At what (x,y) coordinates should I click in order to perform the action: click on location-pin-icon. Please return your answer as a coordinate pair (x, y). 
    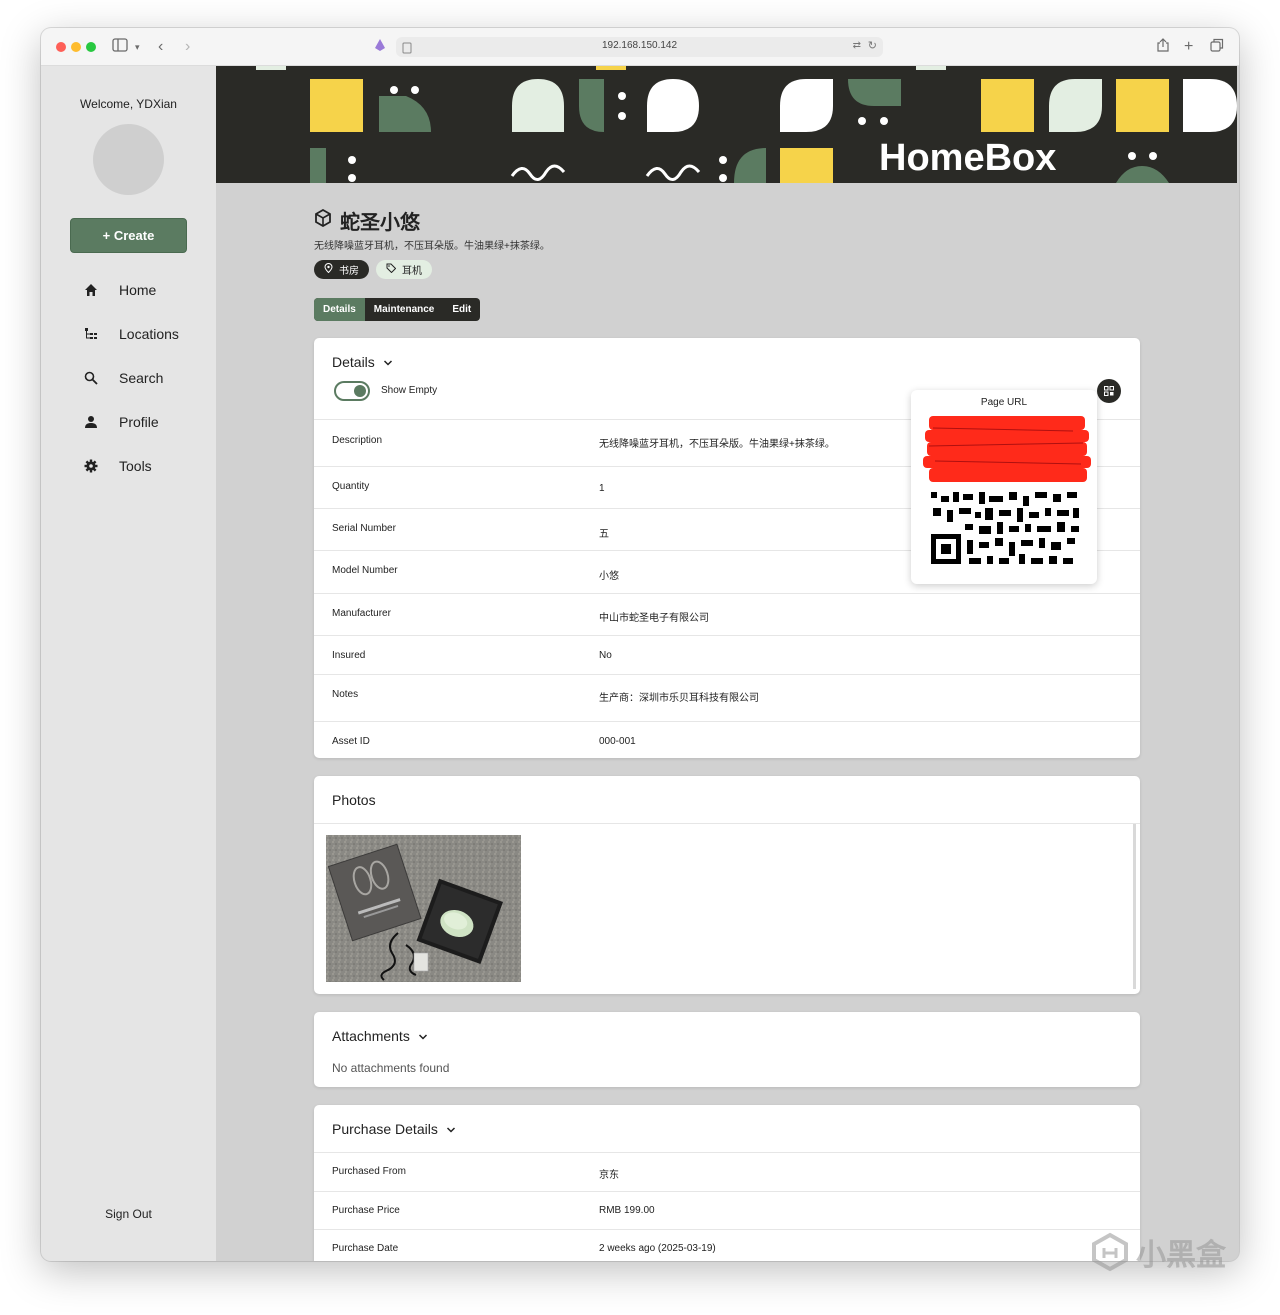
    Looking at the image, I should click on (328, 269).